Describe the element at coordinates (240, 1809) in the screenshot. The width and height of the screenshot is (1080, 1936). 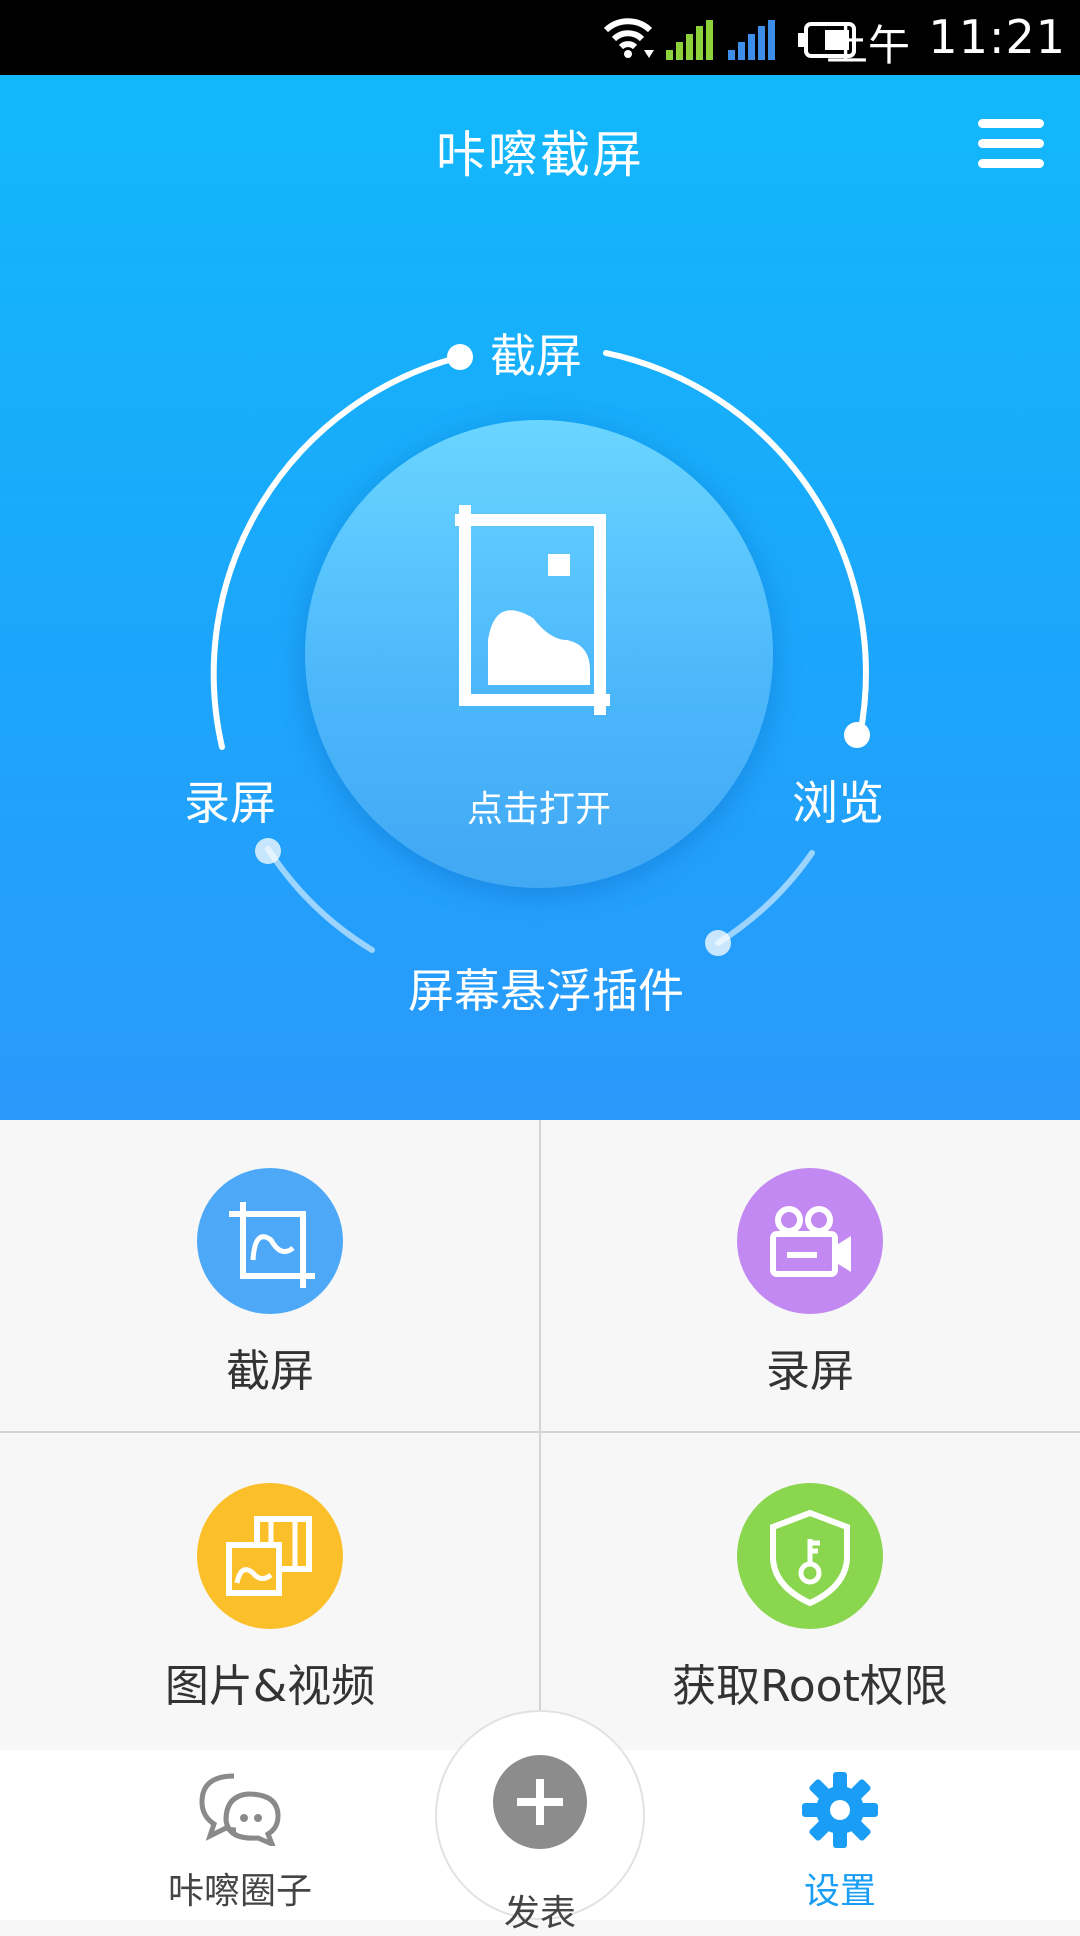
I see `chat-bubbles-icon` at that location.